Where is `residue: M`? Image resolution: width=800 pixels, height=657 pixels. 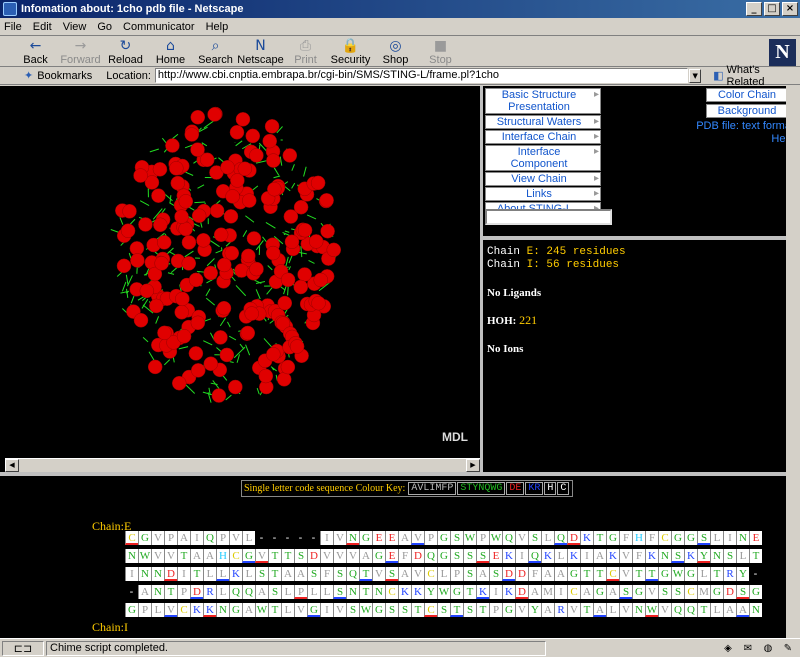
residue: M is located at coordinates (703, 592).